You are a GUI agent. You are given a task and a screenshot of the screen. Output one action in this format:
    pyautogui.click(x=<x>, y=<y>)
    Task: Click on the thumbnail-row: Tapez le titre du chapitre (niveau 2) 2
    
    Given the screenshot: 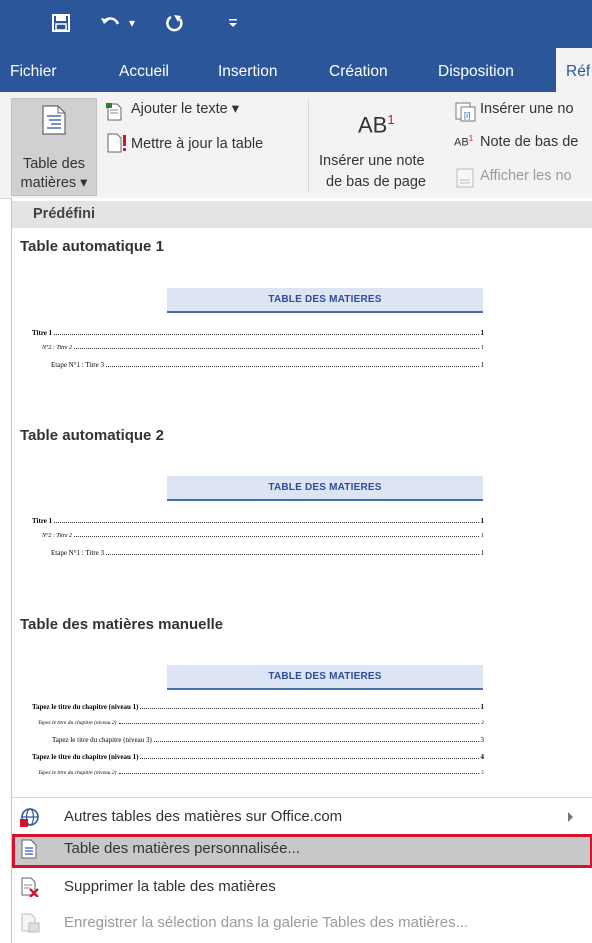 What is the action you would take?
    pyautogui.click(x=261, y=723)
    